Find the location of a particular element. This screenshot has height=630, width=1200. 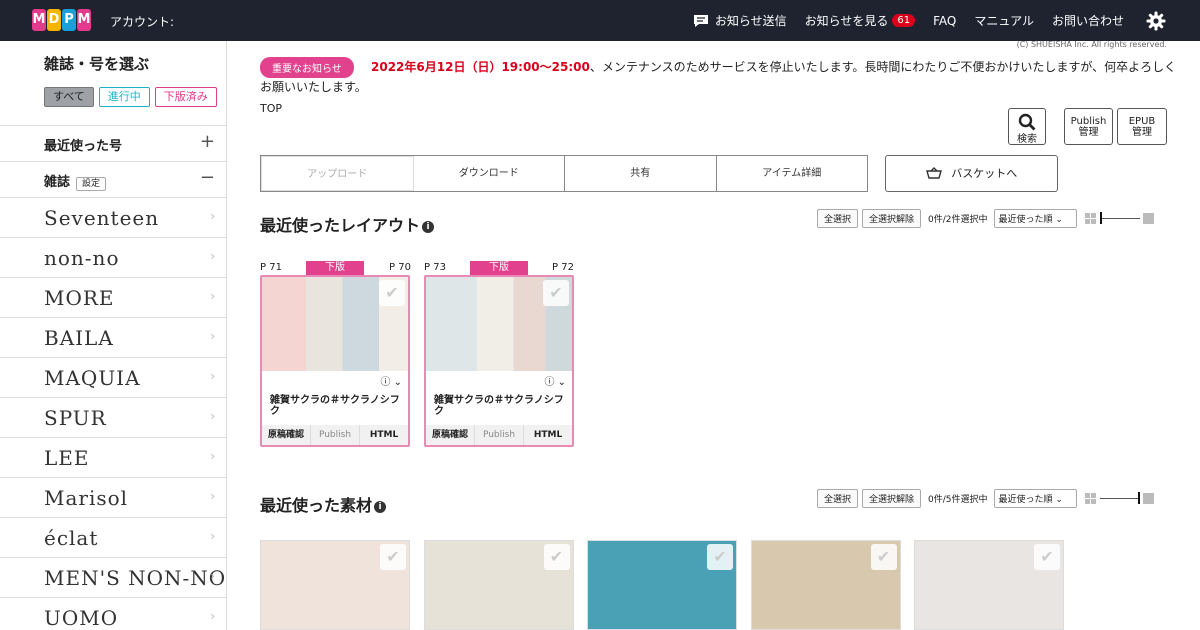

plus-icon: + is located at coordinates (207, 141).